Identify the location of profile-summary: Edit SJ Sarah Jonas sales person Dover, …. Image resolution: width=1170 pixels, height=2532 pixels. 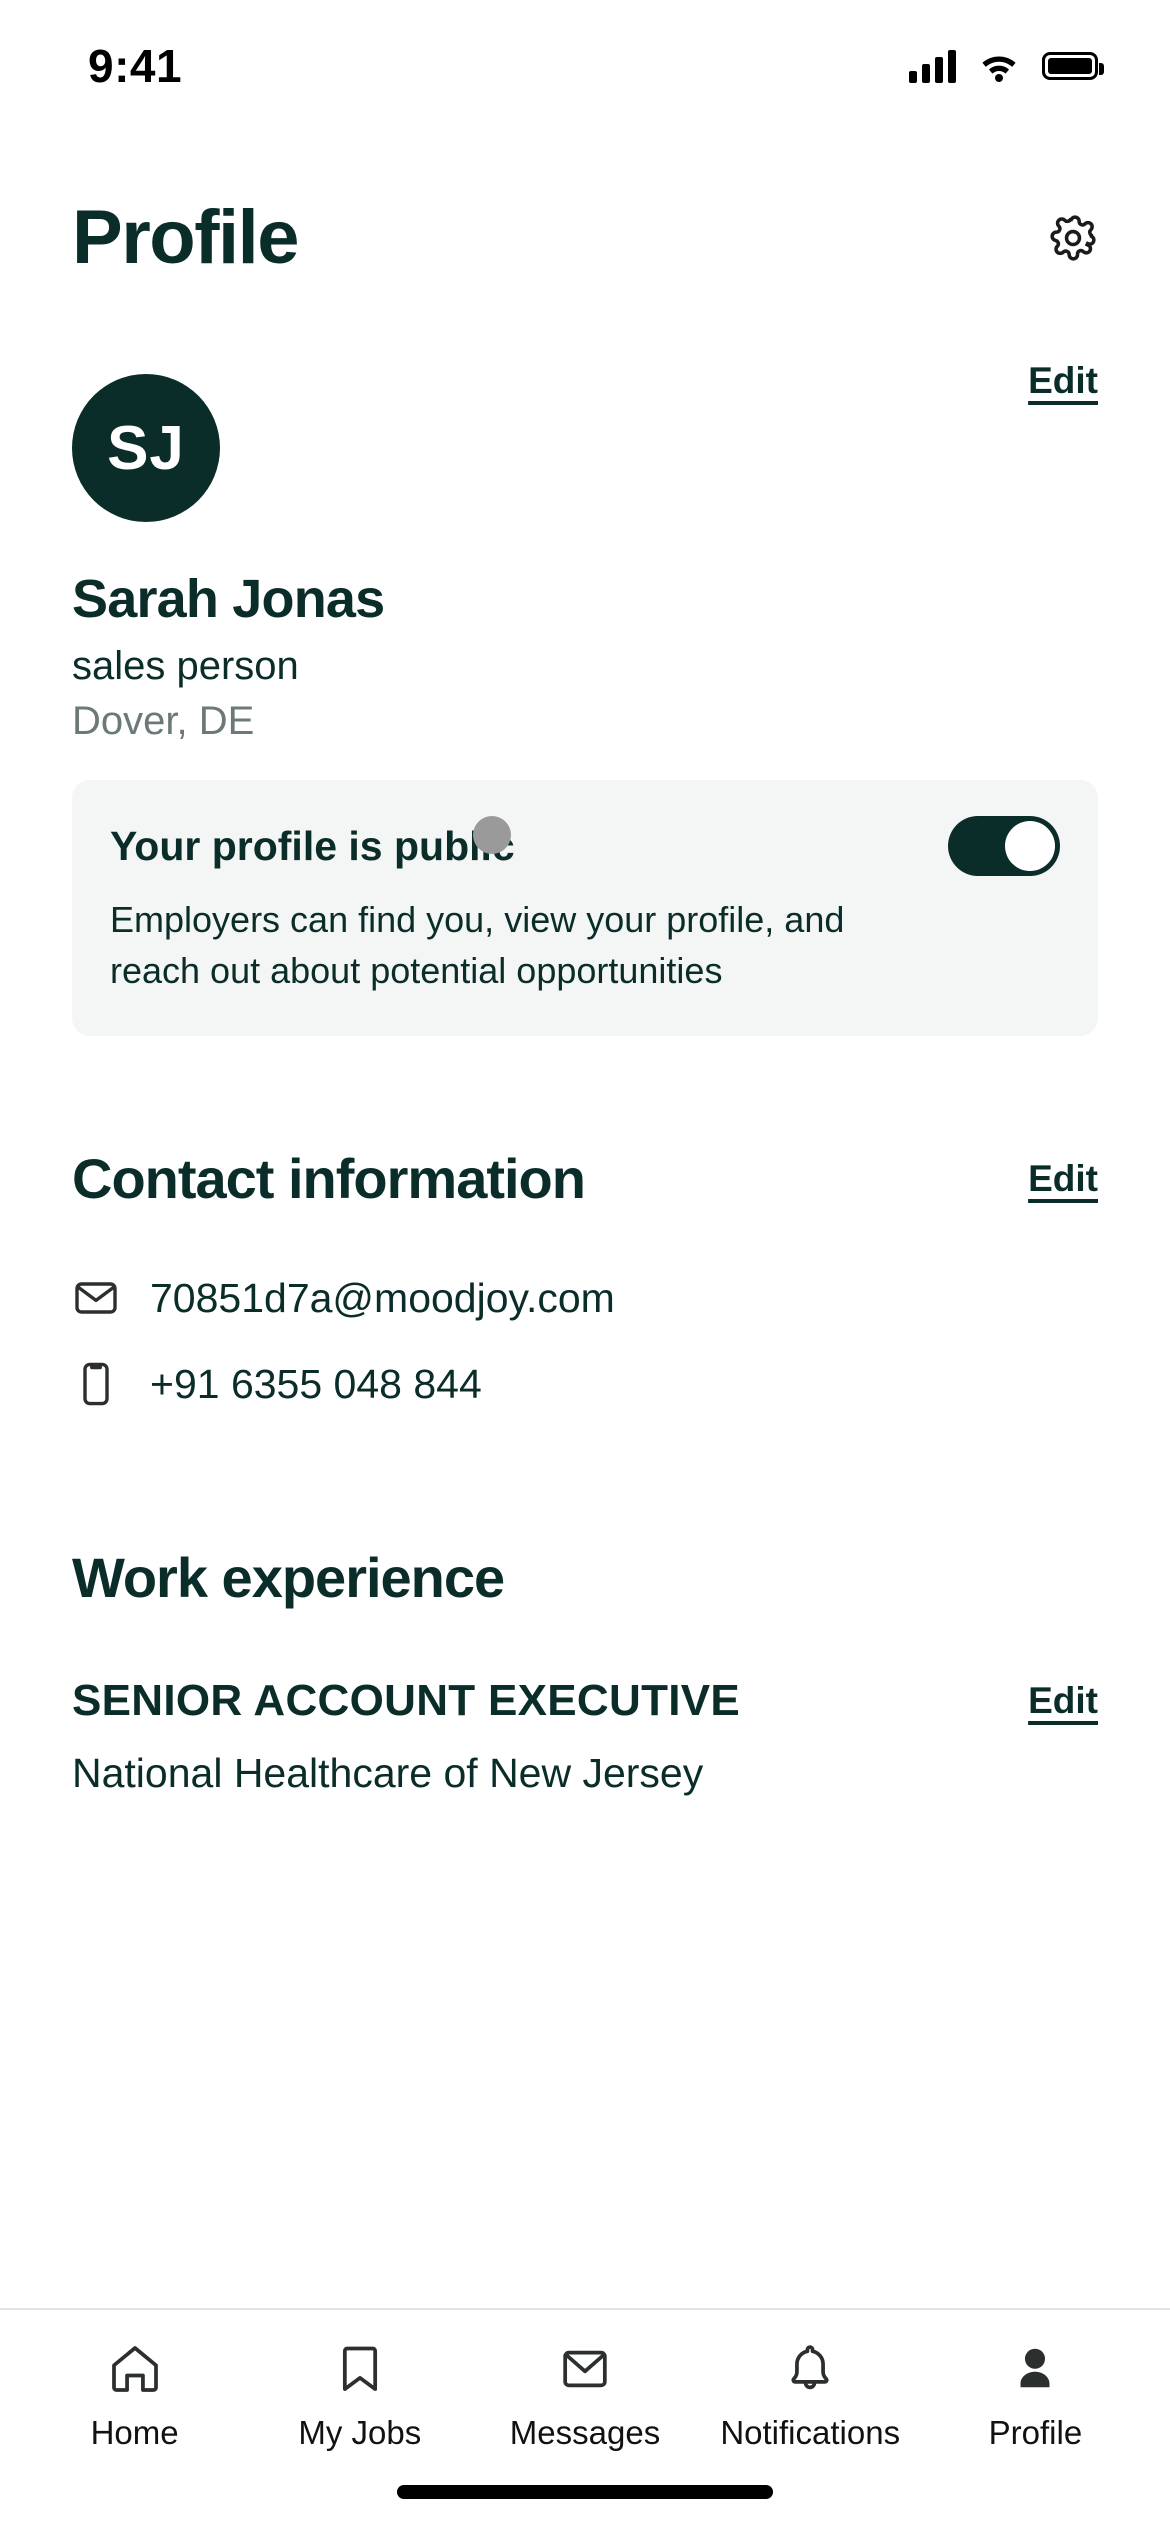
(585, 551).